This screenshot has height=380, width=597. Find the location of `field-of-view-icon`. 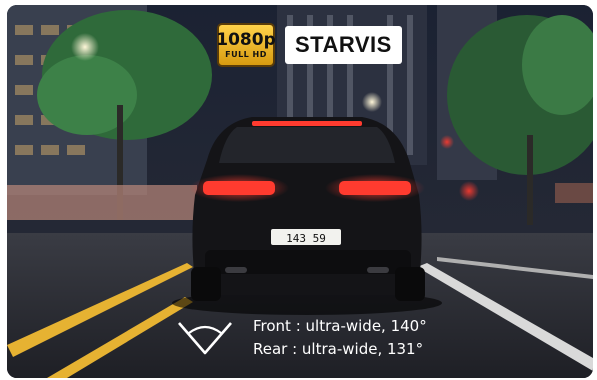

field-of-view-icon is located at coordinates (205, 338).